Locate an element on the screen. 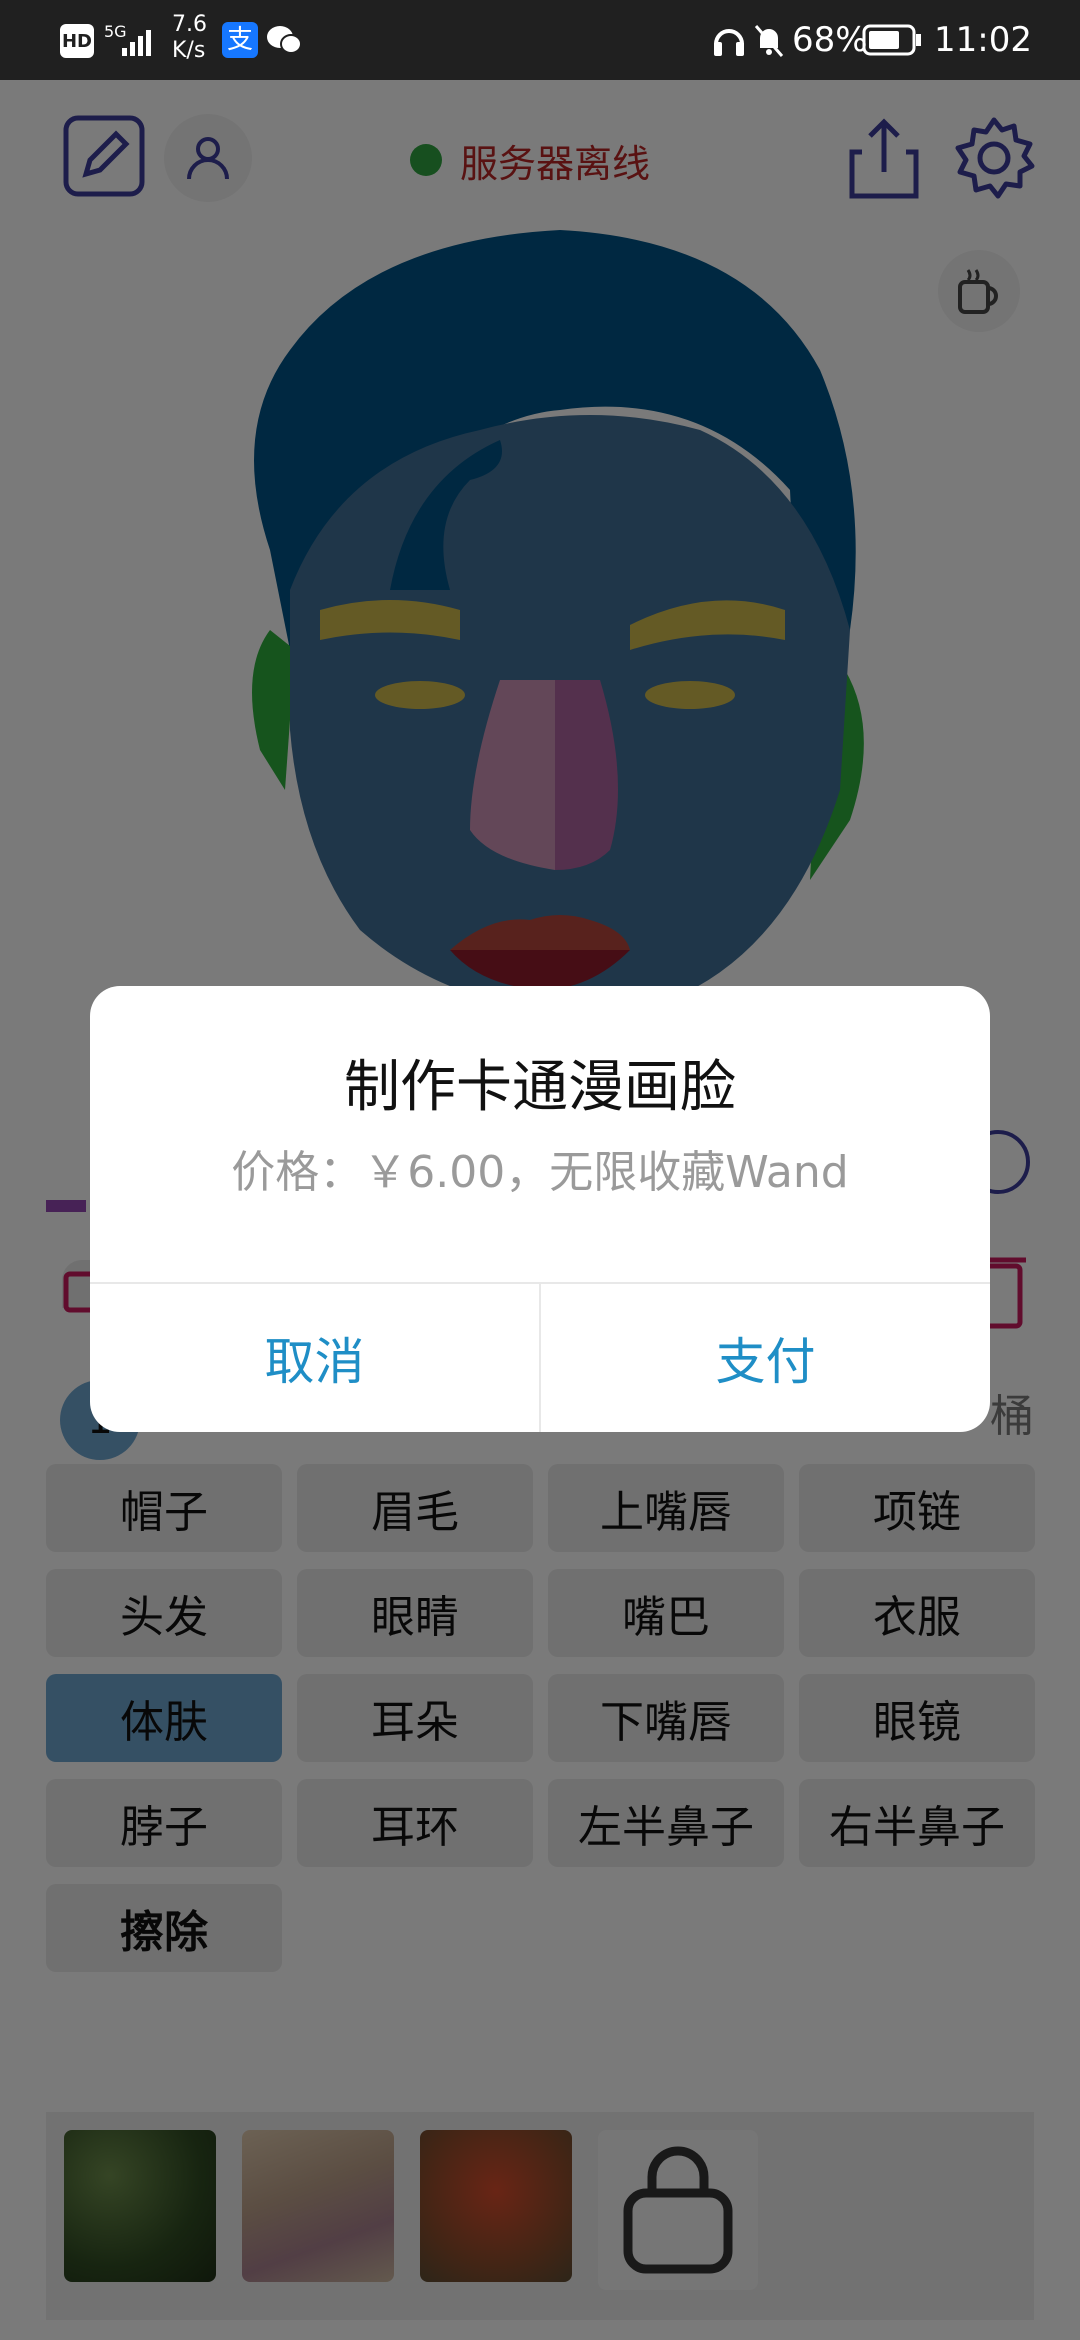 This screenshot has height=2340, width=1080. headphones-icon is located at coordinates (729, 42).